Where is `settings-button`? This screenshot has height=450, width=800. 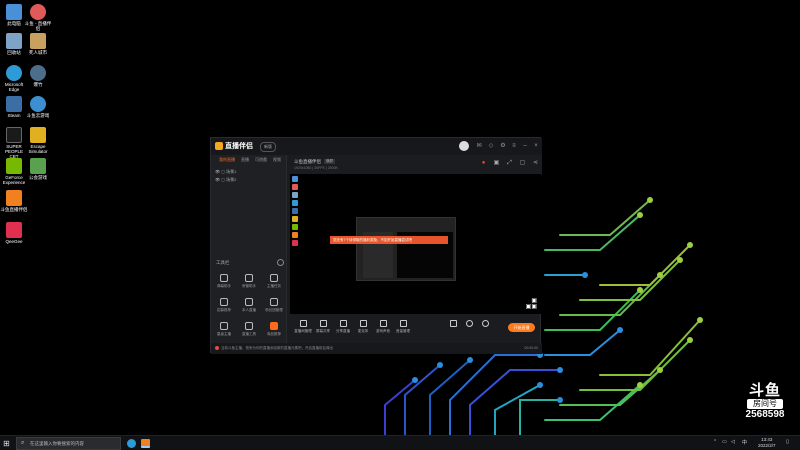 settings-button is located at coordinates (485, 324).